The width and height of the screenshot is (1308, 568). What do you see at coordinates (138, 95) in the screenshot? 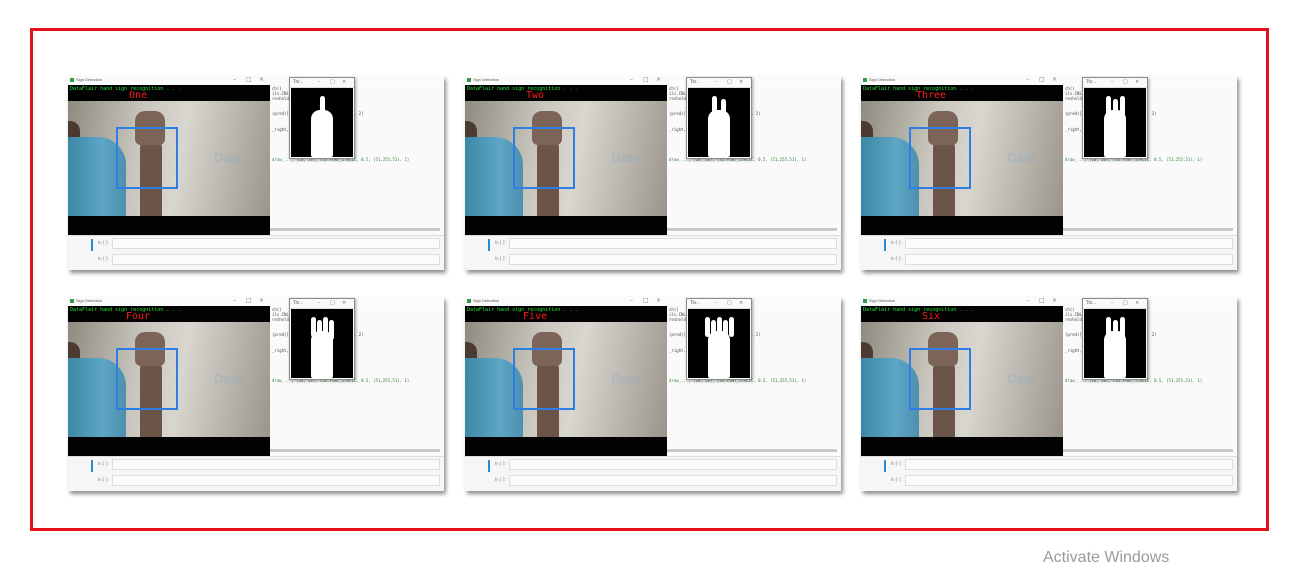
I see `prediction-label: One` at bounding box center [138, 95].